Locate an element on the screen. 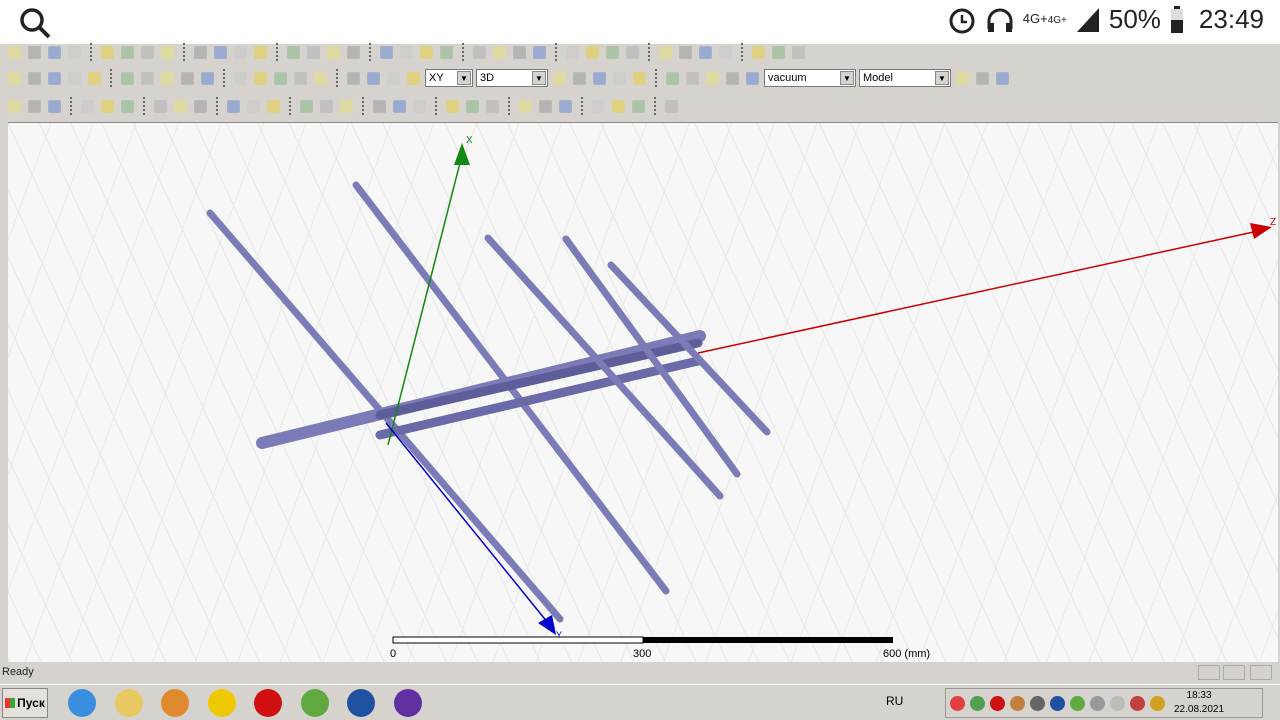 This screenshot has height=720, width=1280. tray-flag-icon is located at coordinates (1137, 703).